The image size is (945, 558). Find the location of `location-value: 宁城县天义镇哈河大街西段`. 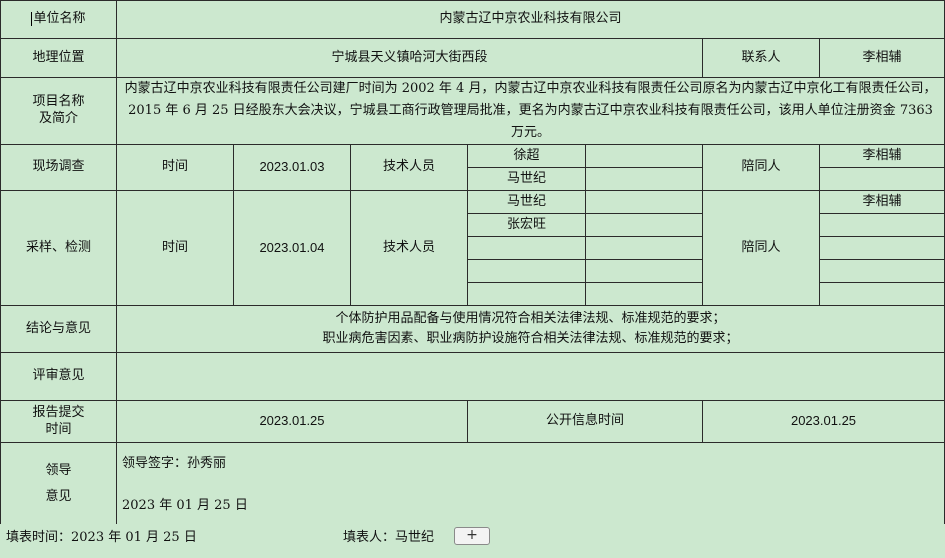

location-value: 宁城县天义镇哈河大街西段 is located at coordinates (409, 57).